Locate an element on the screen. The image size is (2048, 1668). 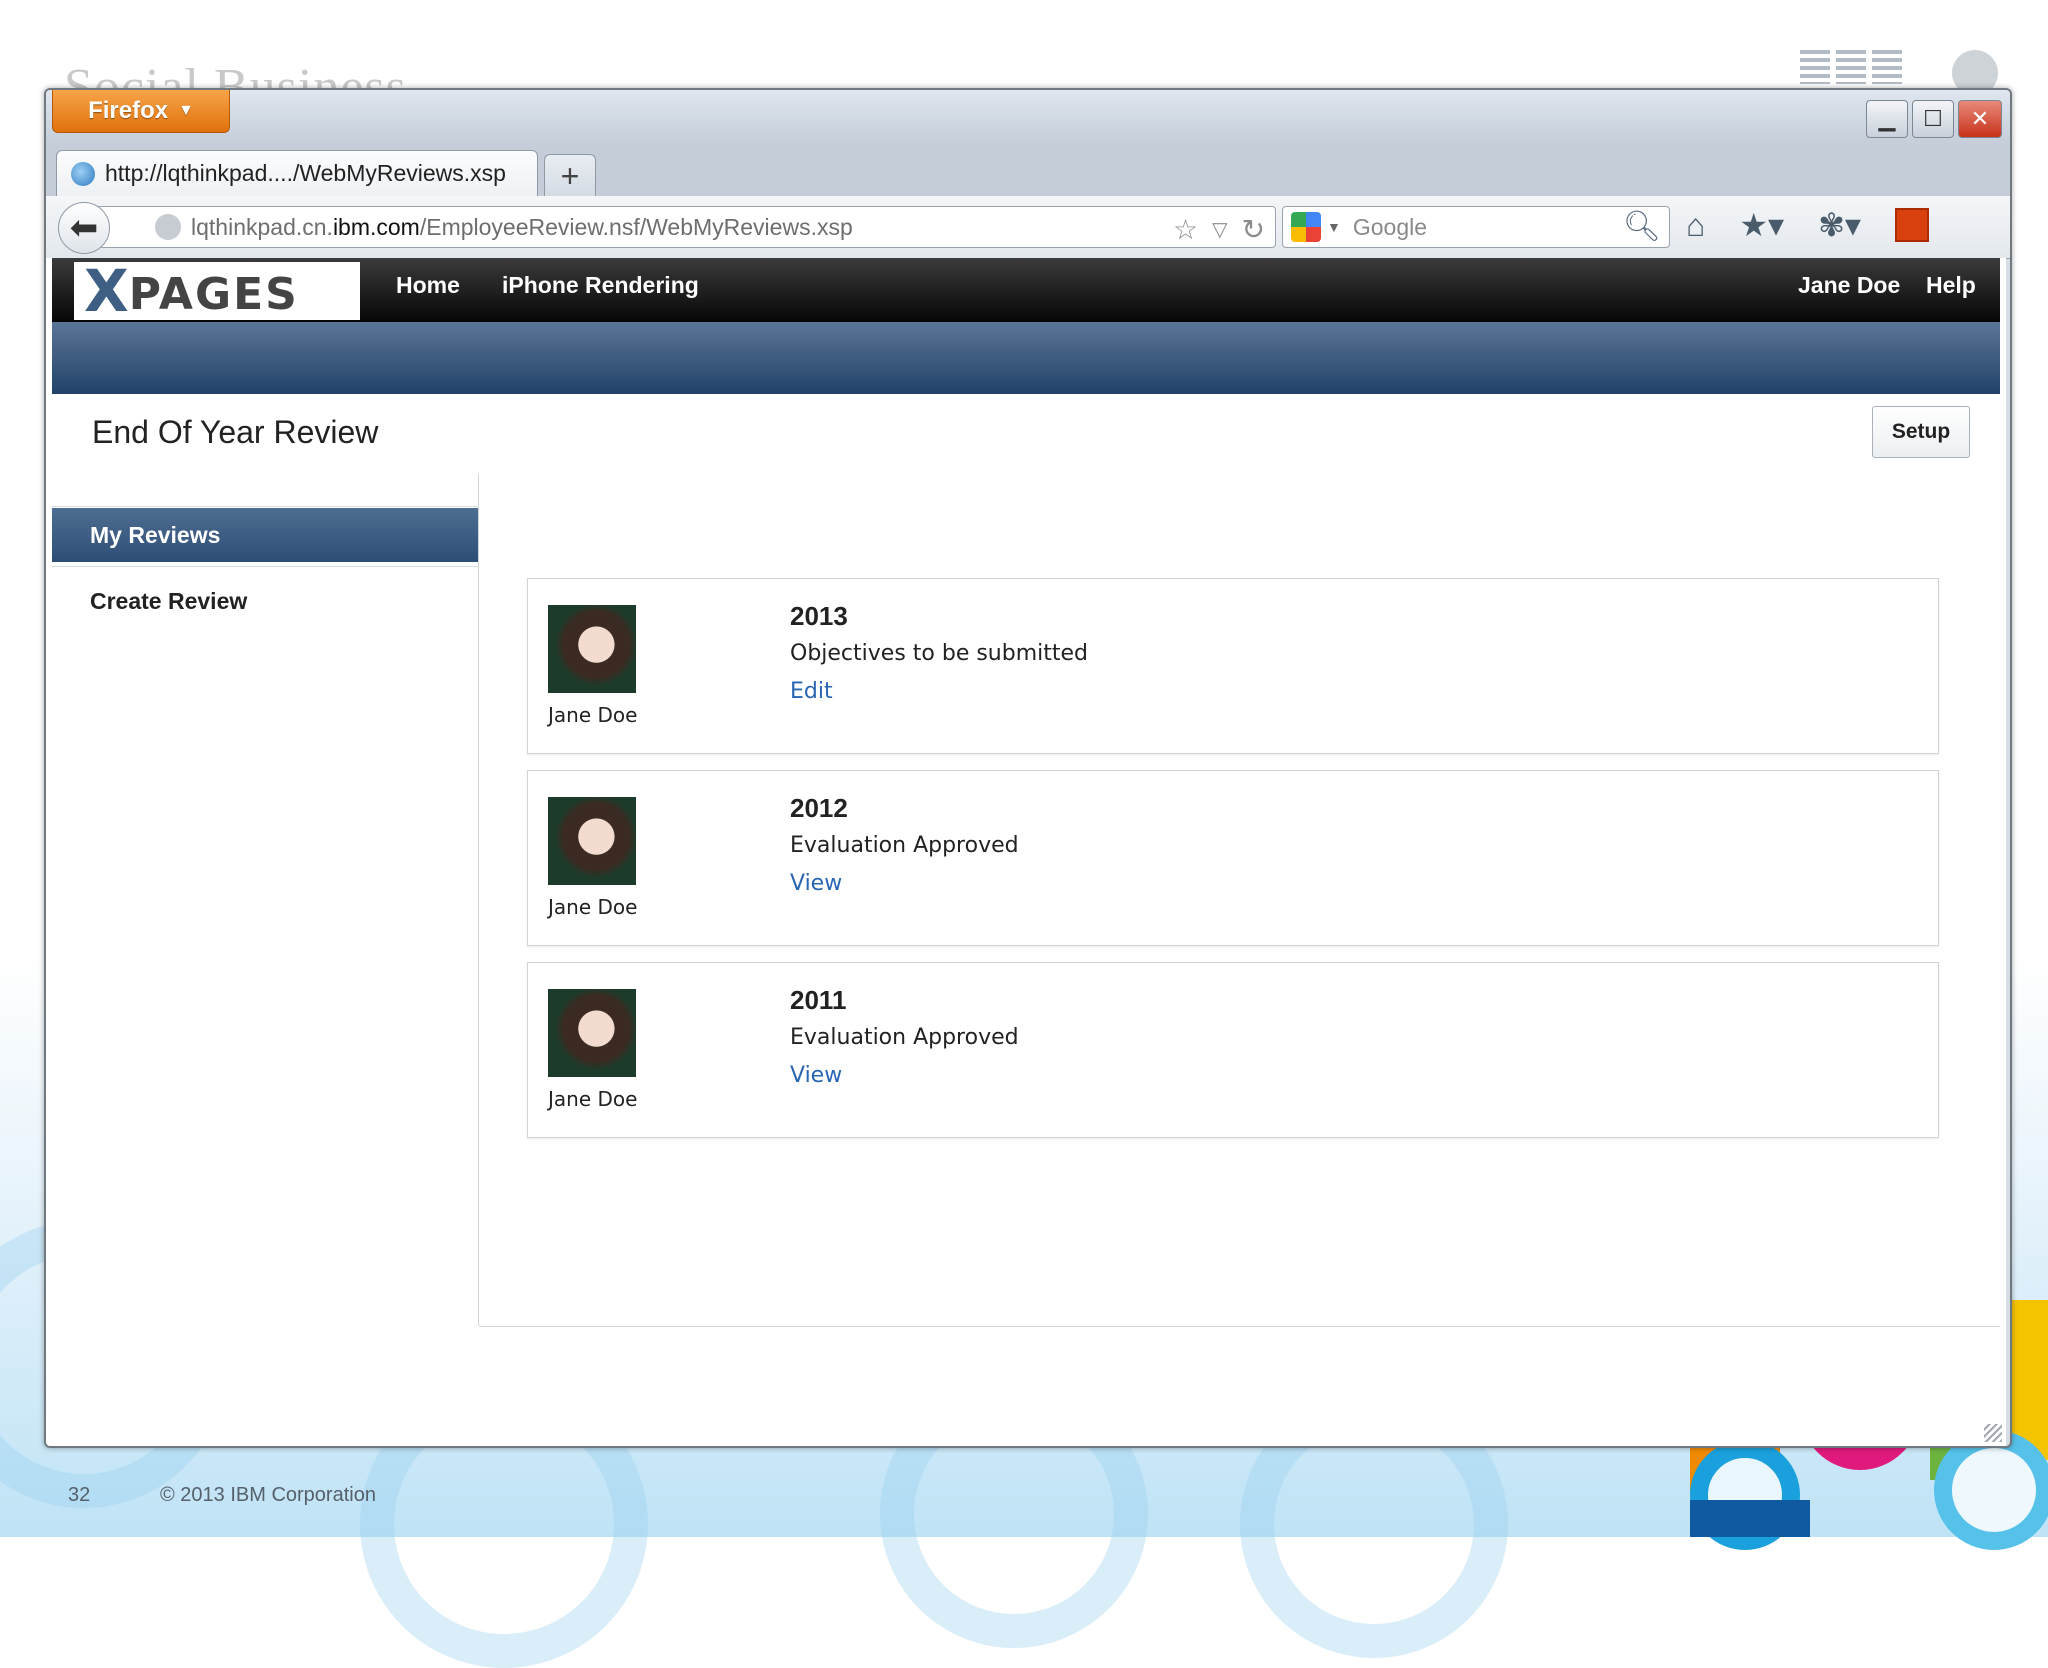
title-strip: End Of Year Review Setup is located at coordinates (1026, 434).